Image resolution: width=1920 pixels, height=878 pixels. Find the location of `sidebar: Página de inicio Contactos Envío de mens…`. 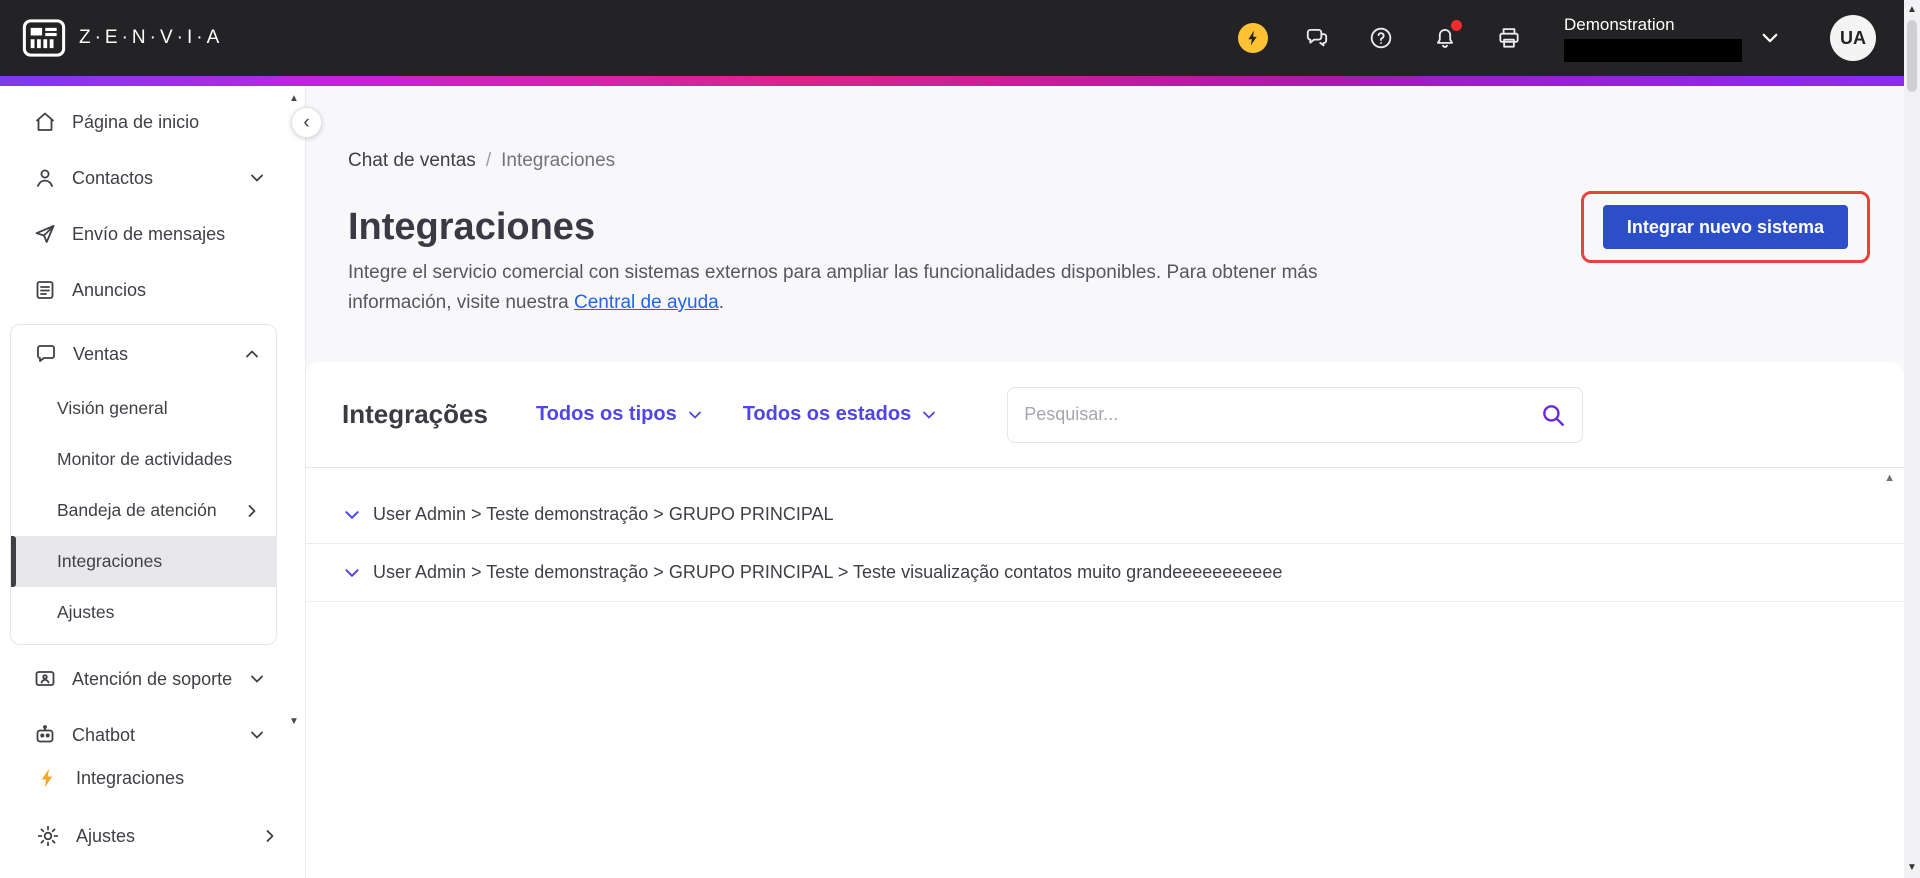

sidebar: Página de inicio Contactos Envío de mens… is located at coordinates (153, 482).